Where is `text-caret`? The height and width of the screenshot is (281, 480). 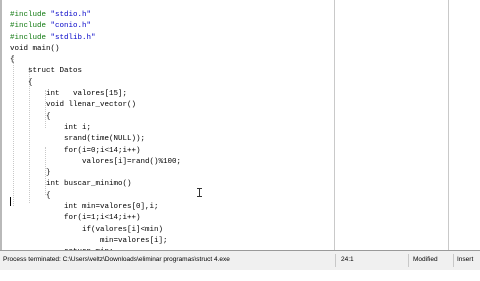
text-caret is located at coordinates (10, 201).